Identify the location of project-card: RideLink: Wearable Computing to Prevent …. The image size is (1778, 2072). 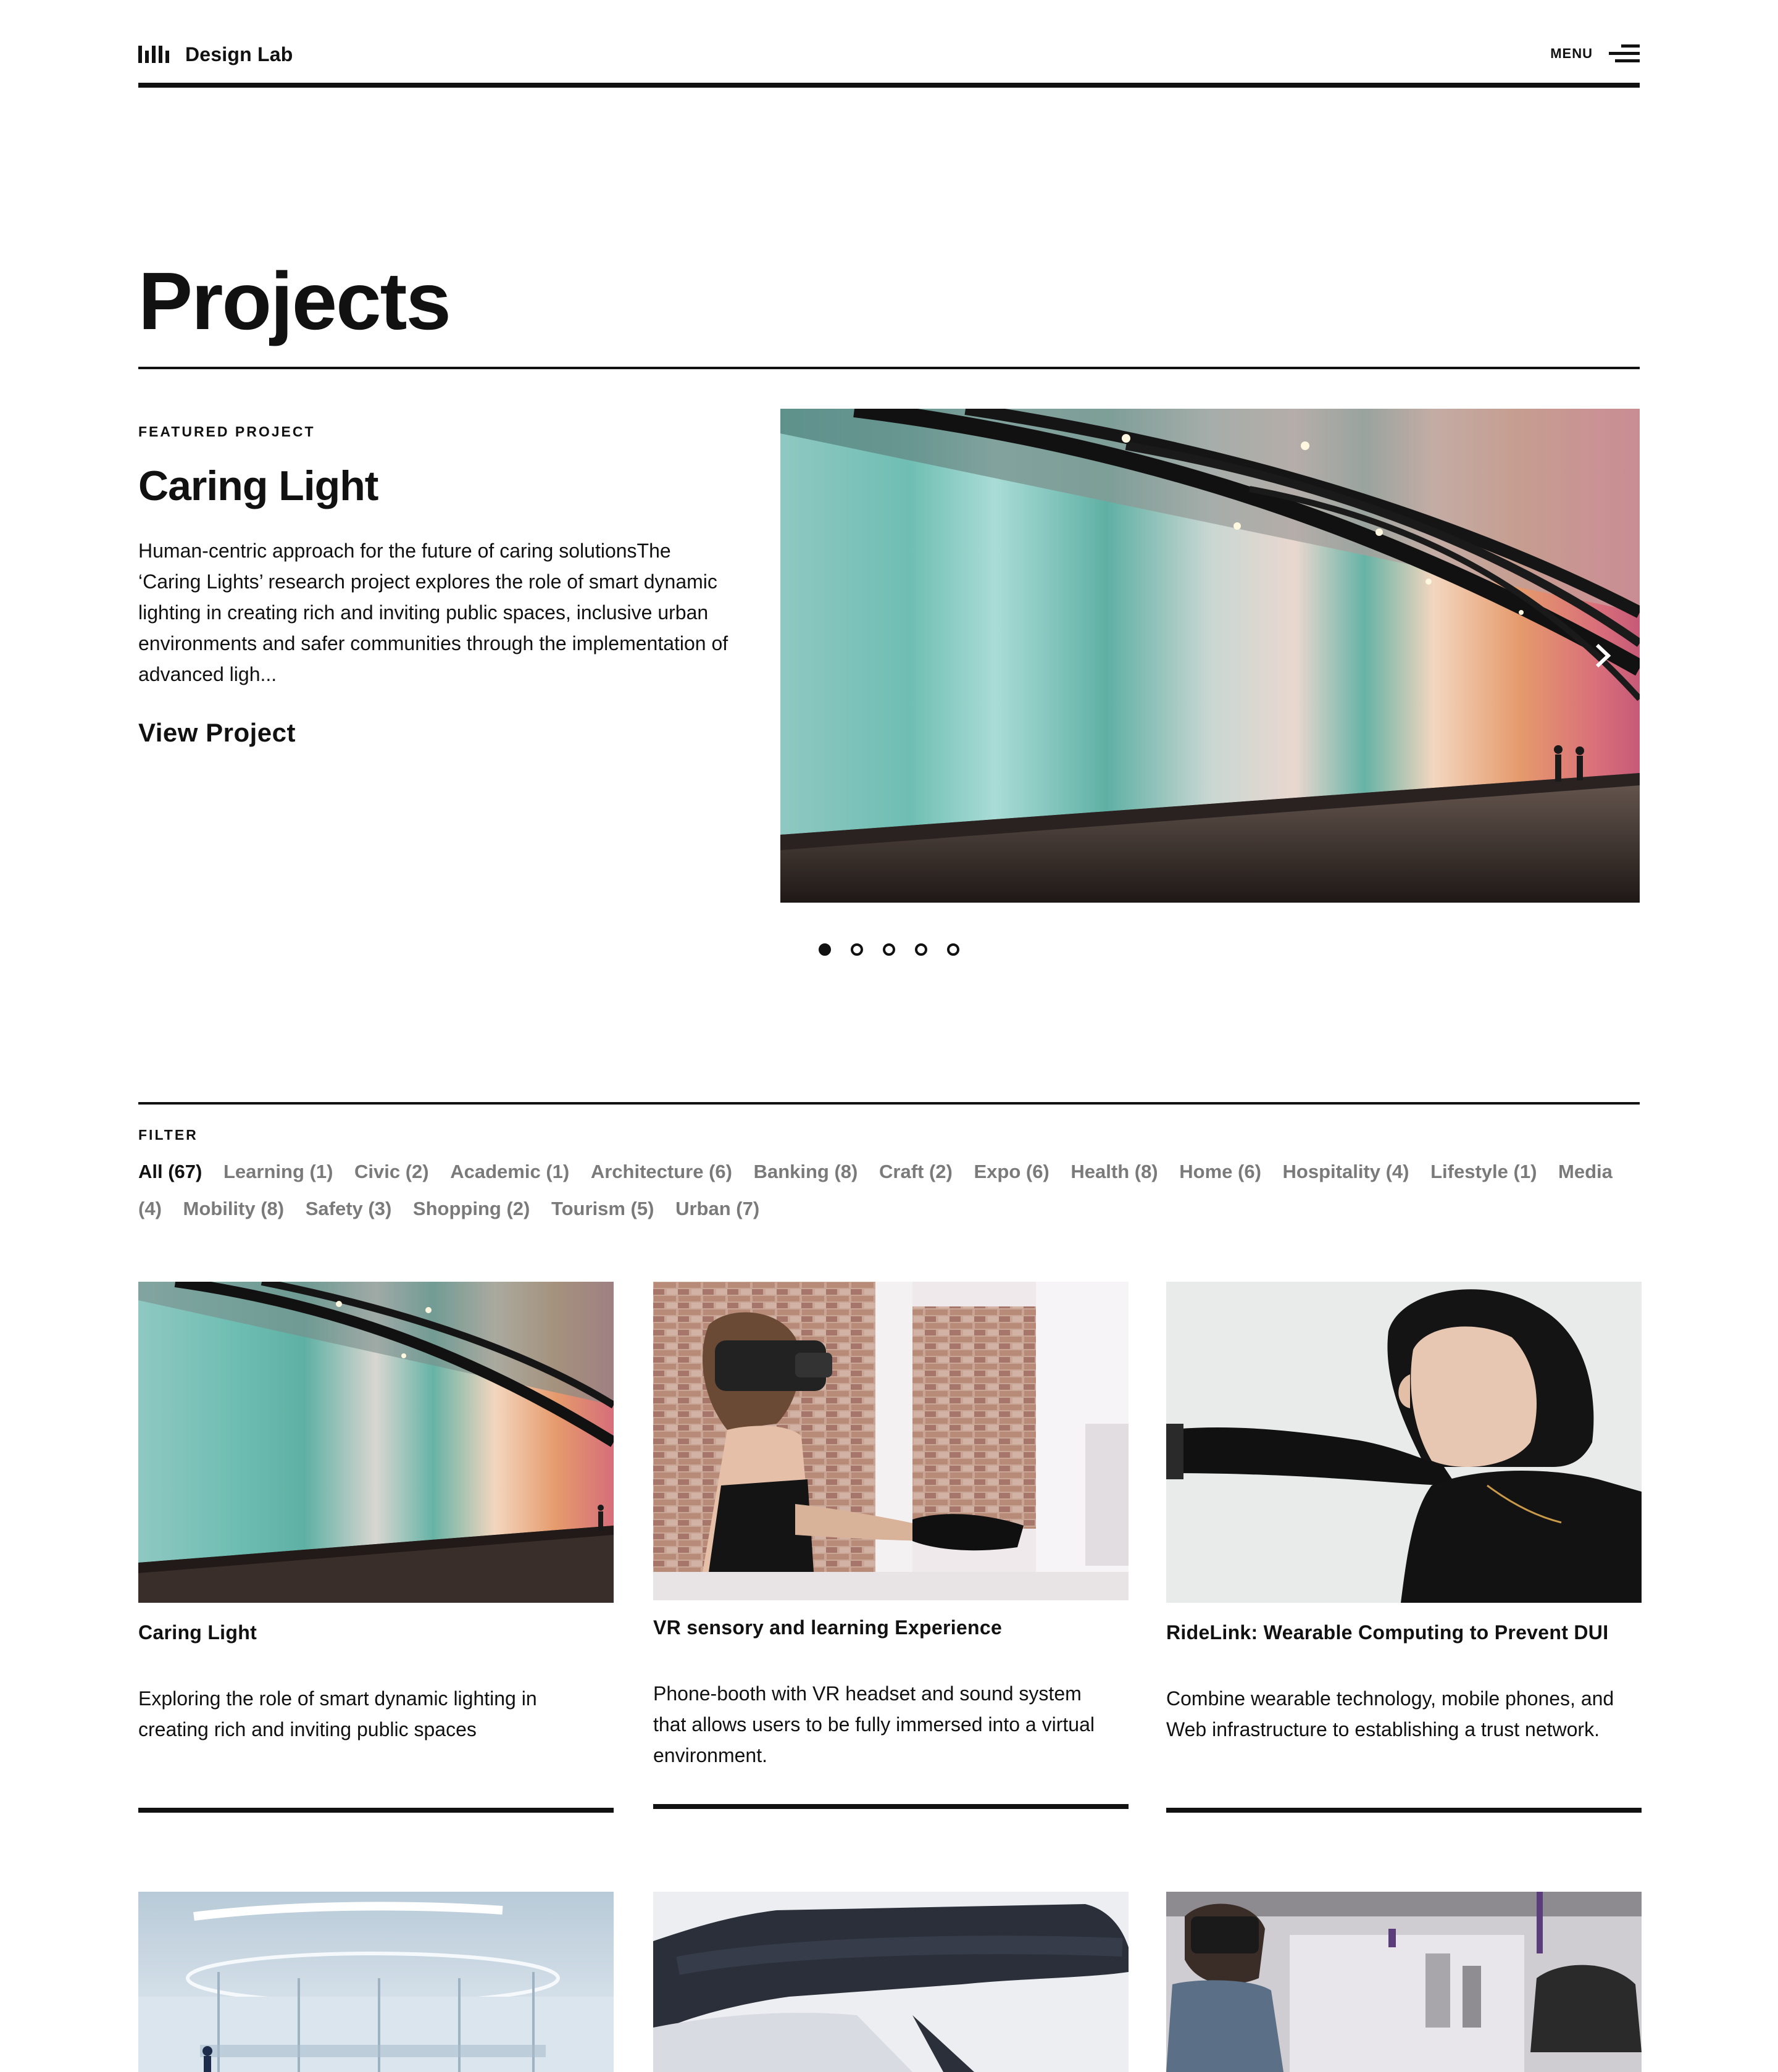
(1404, 1513).